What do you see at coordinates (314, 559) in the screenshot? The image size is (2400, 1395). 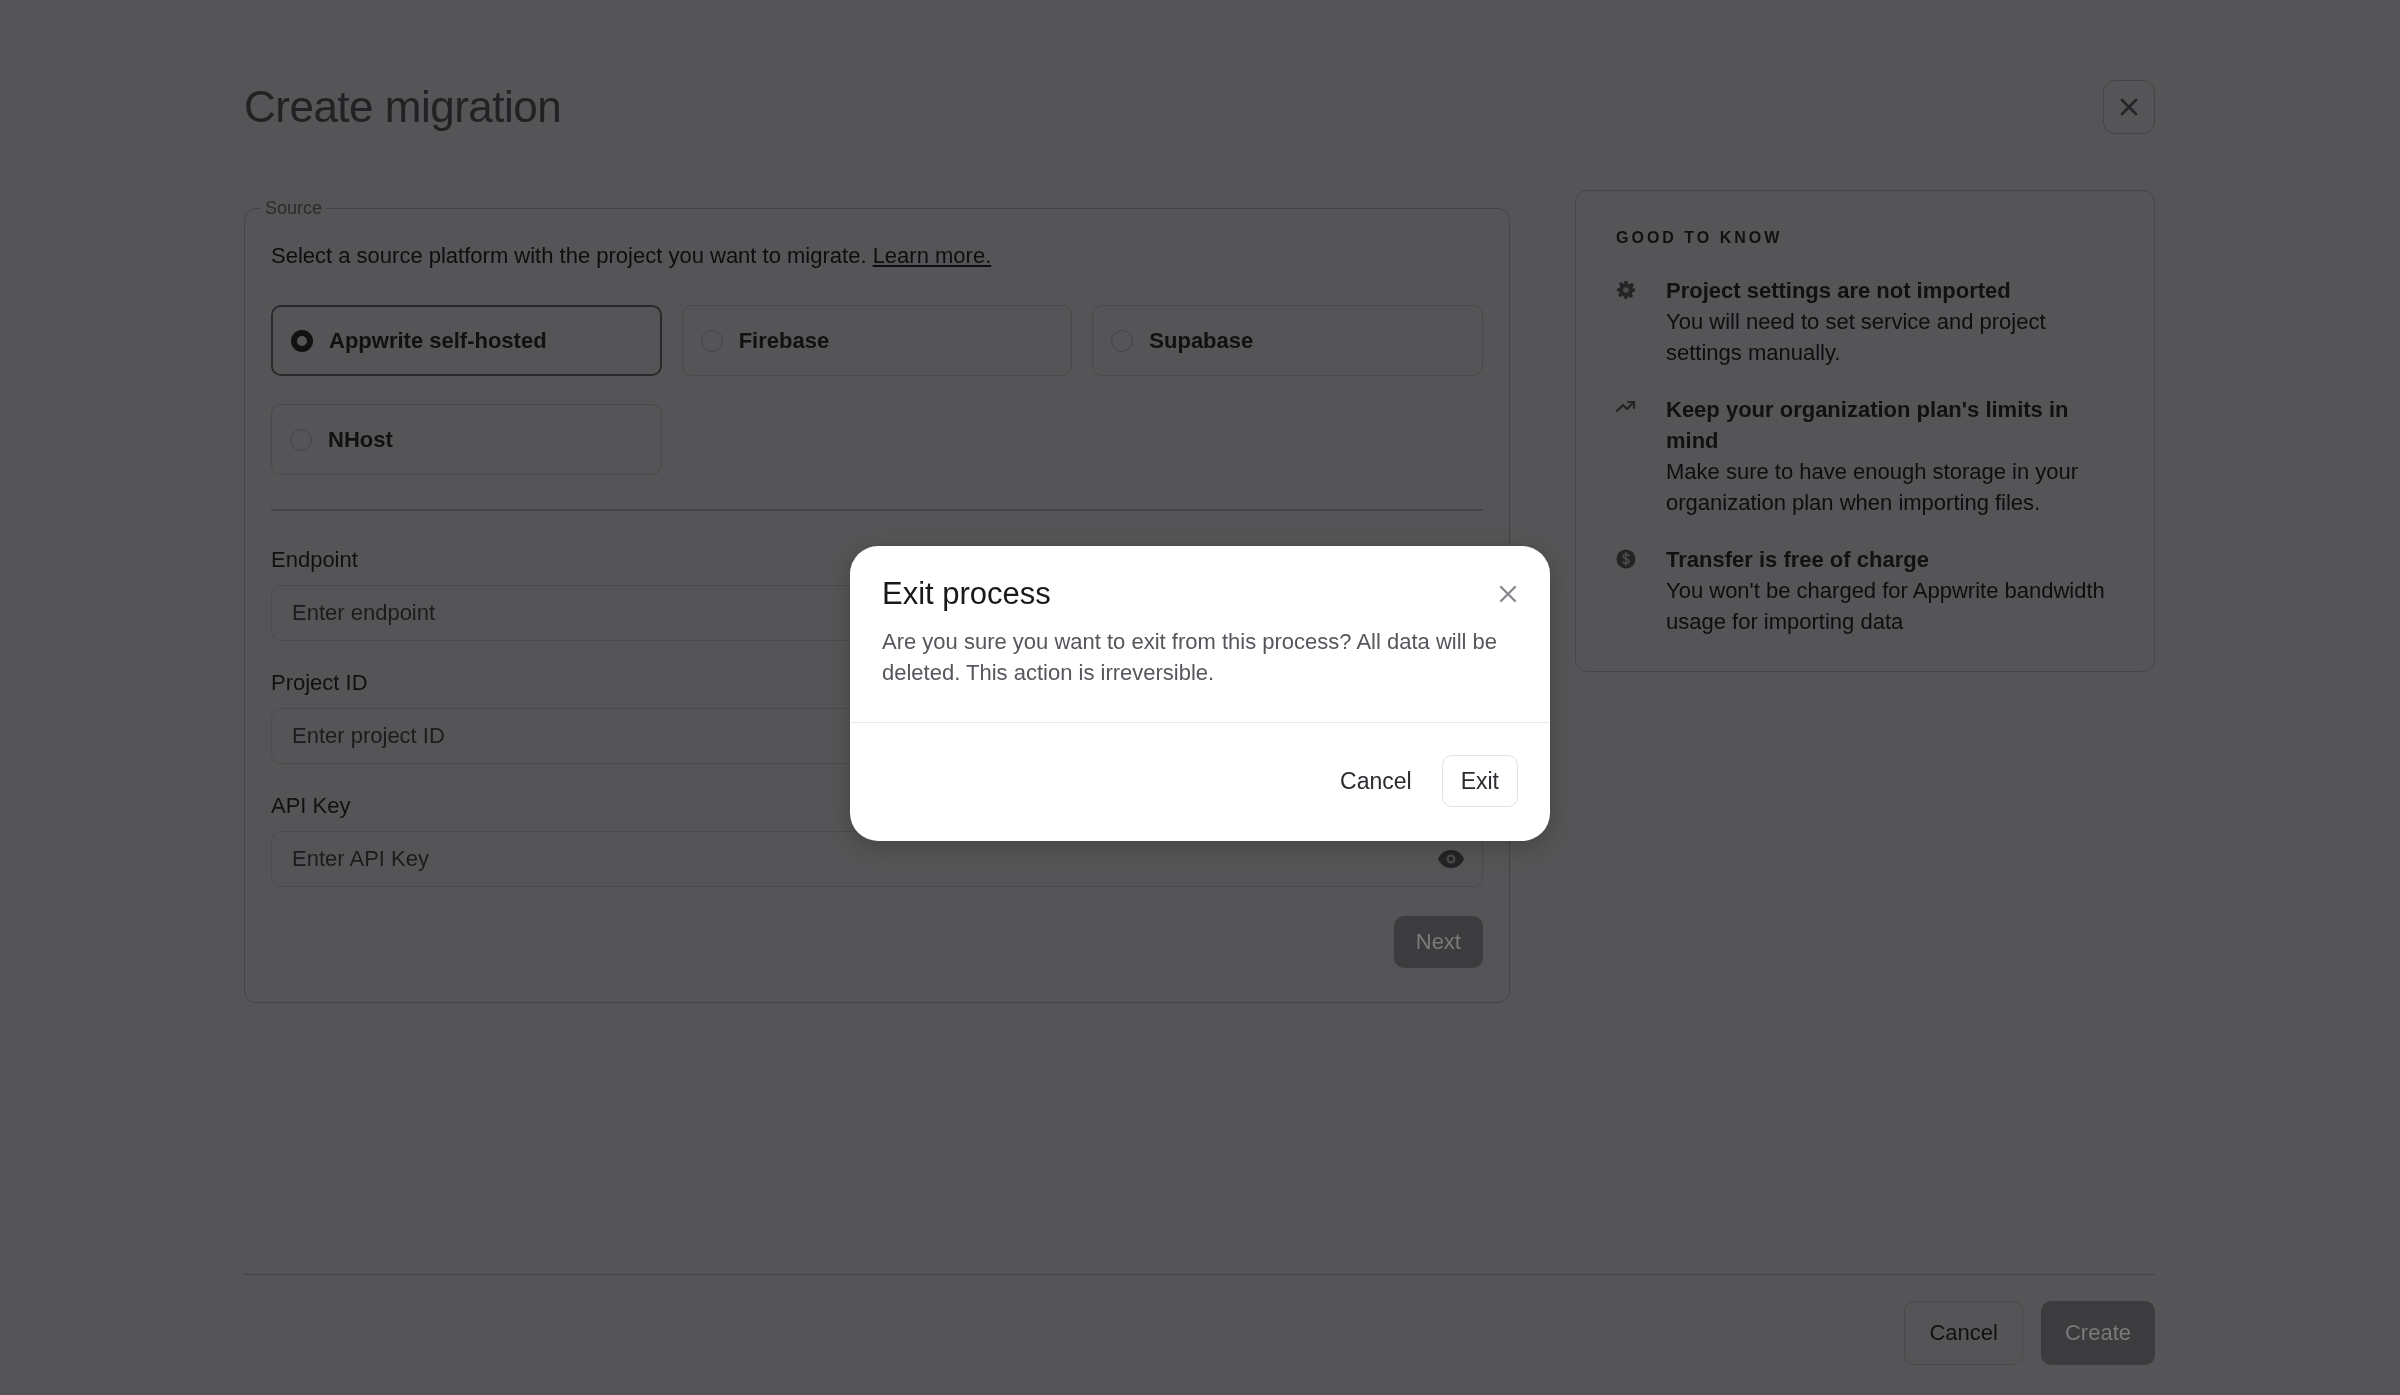 I see `field-label: Endpoint` at bounding box center [314, 559].